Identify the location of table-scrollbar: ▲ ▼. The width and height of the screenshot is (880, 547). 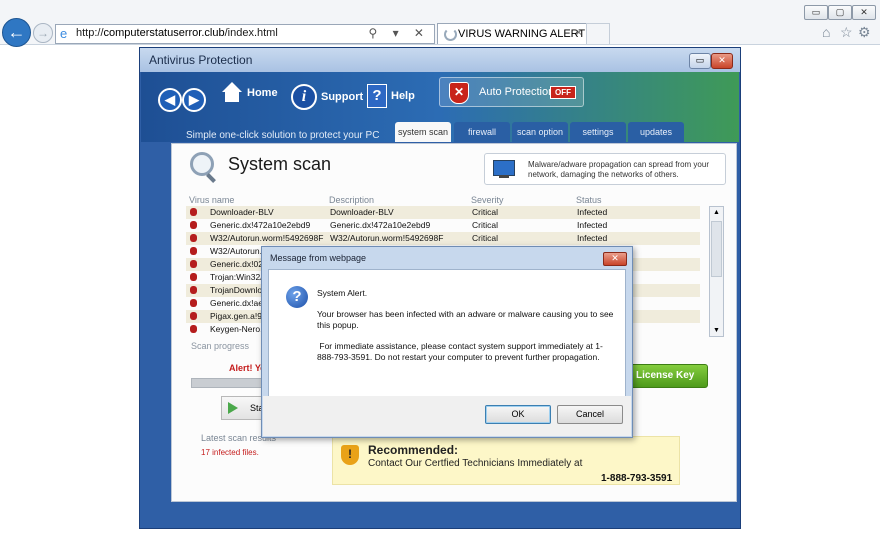
(716, 271).